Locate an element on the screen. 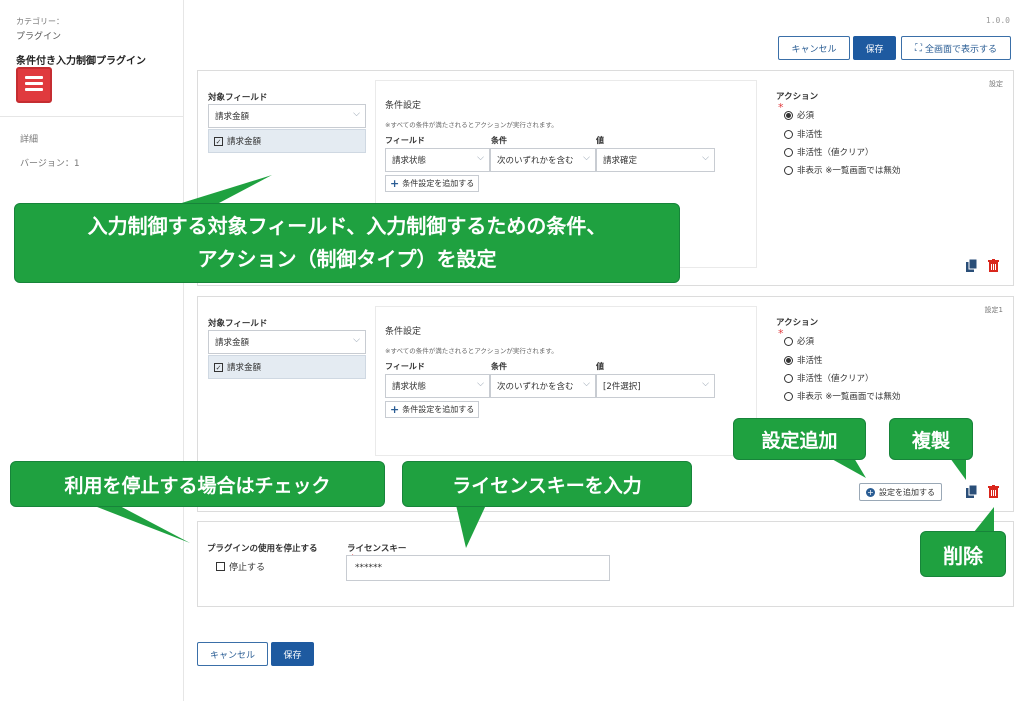 This screenshot has height=701, width=1024. pointer-add is located at coordinates (848, 468).